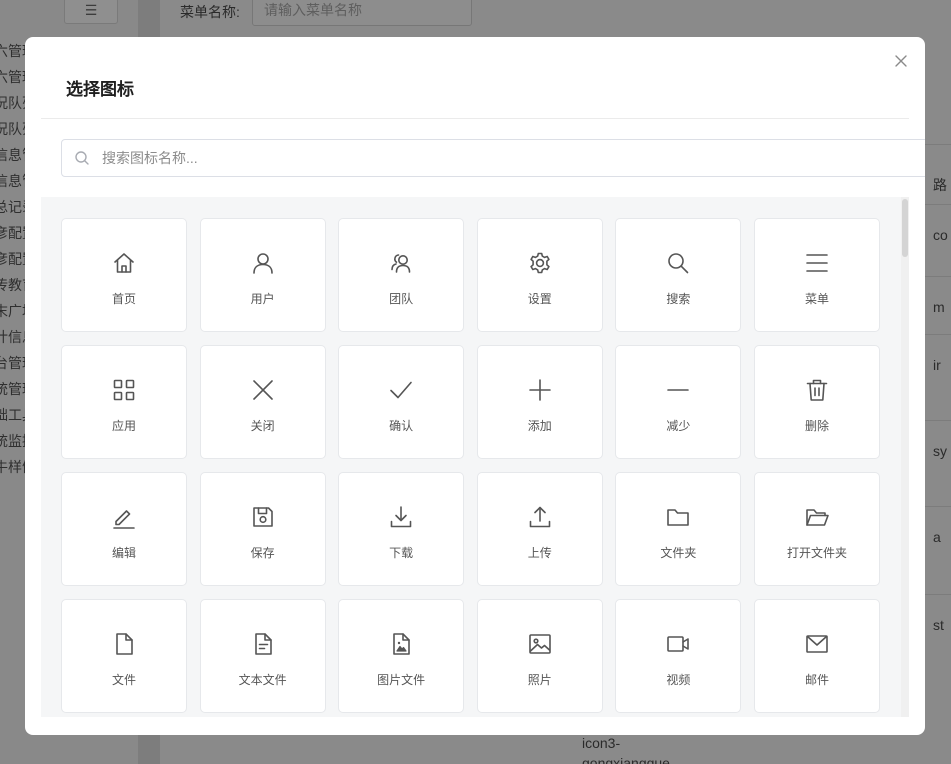 The image size is (951, 764). I want to click on dialog-divider, so click(475, 118).